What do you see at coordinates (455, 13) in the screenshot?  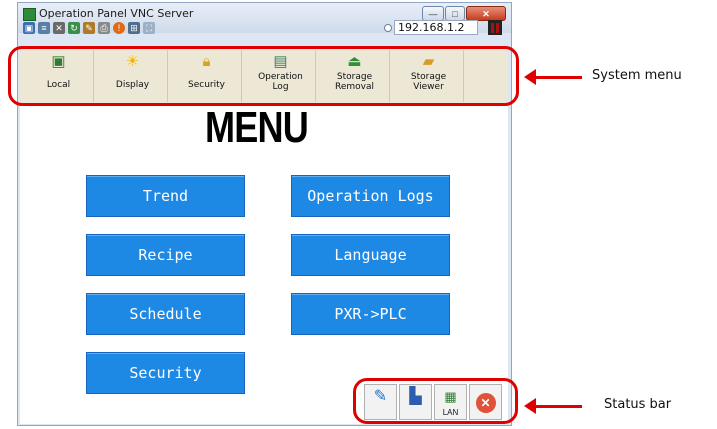 I see `maximize-button: □` at bounding box center [455, 13].